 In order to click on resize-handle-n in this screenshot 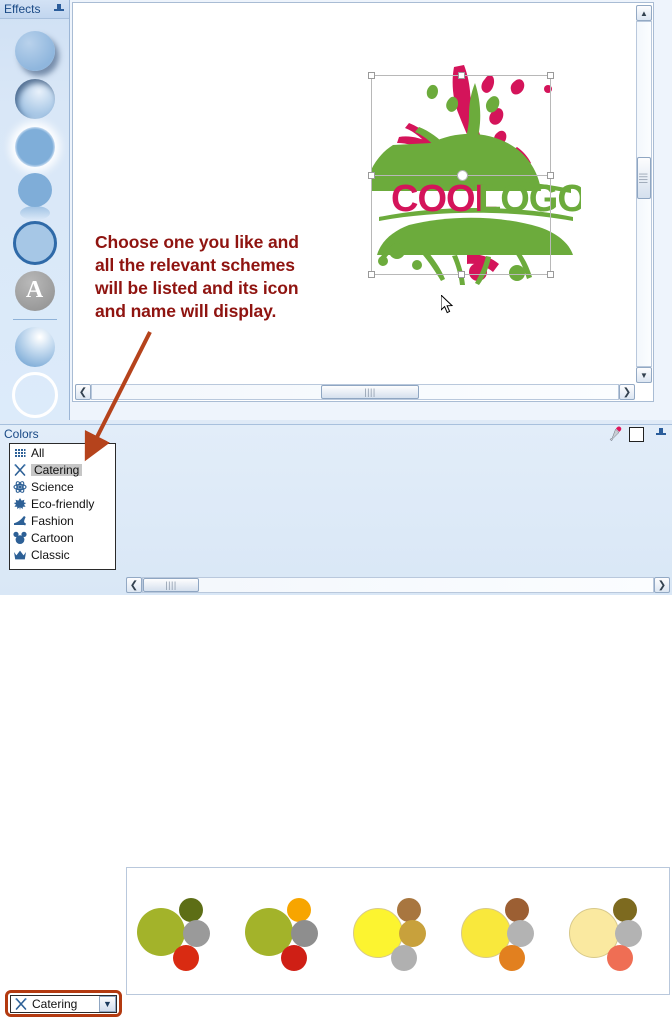, I will do `click(461, 75)`.